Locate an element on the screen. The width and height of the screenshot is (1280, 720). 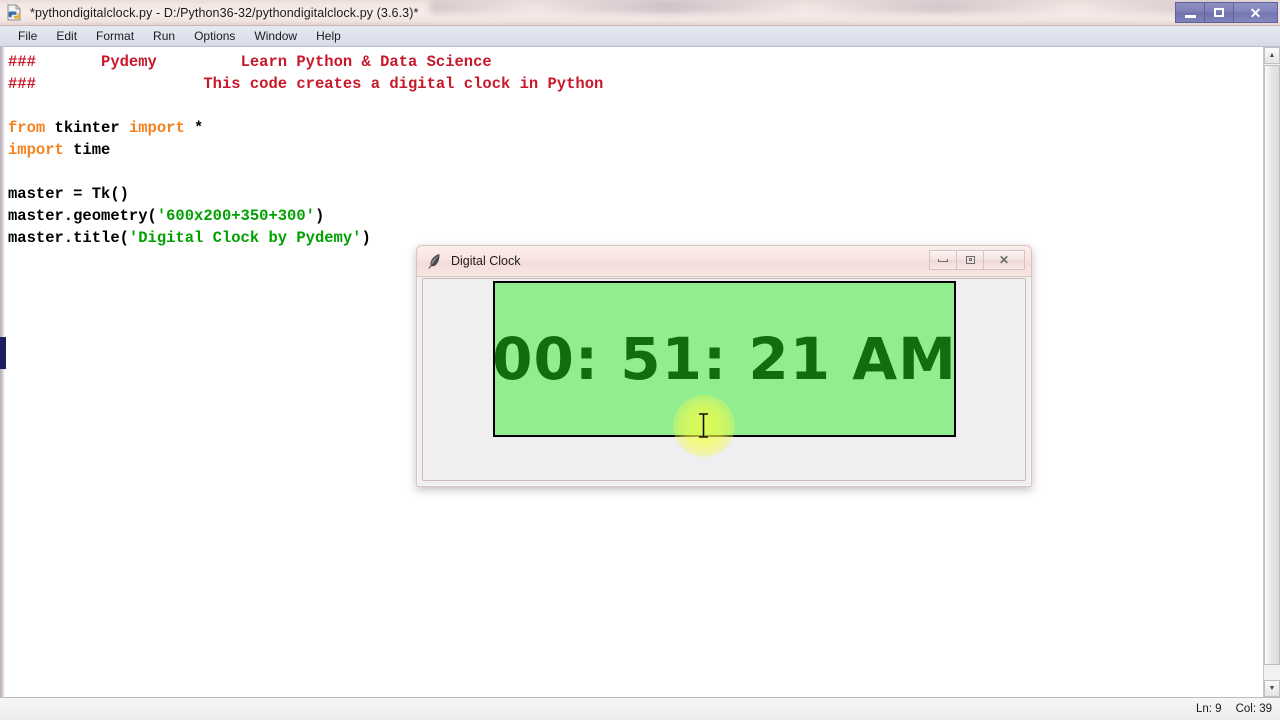
code-token: master.title( is located at coordinates (68, 238).